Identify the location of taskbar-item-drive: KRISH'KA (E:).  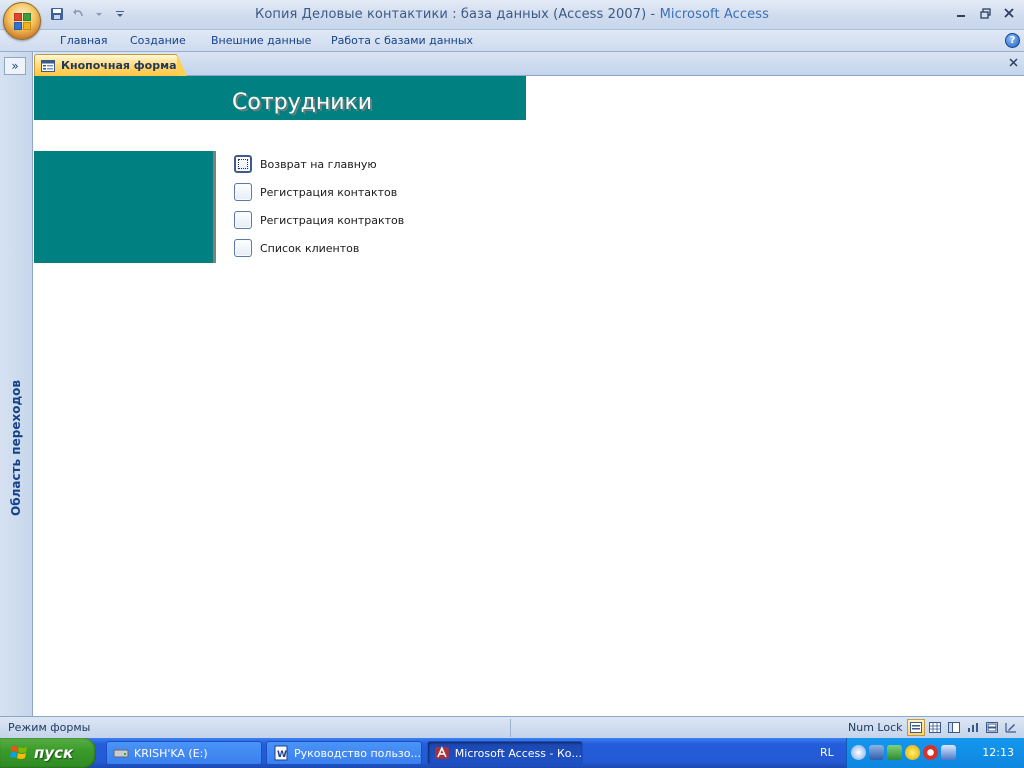
(184, 753).